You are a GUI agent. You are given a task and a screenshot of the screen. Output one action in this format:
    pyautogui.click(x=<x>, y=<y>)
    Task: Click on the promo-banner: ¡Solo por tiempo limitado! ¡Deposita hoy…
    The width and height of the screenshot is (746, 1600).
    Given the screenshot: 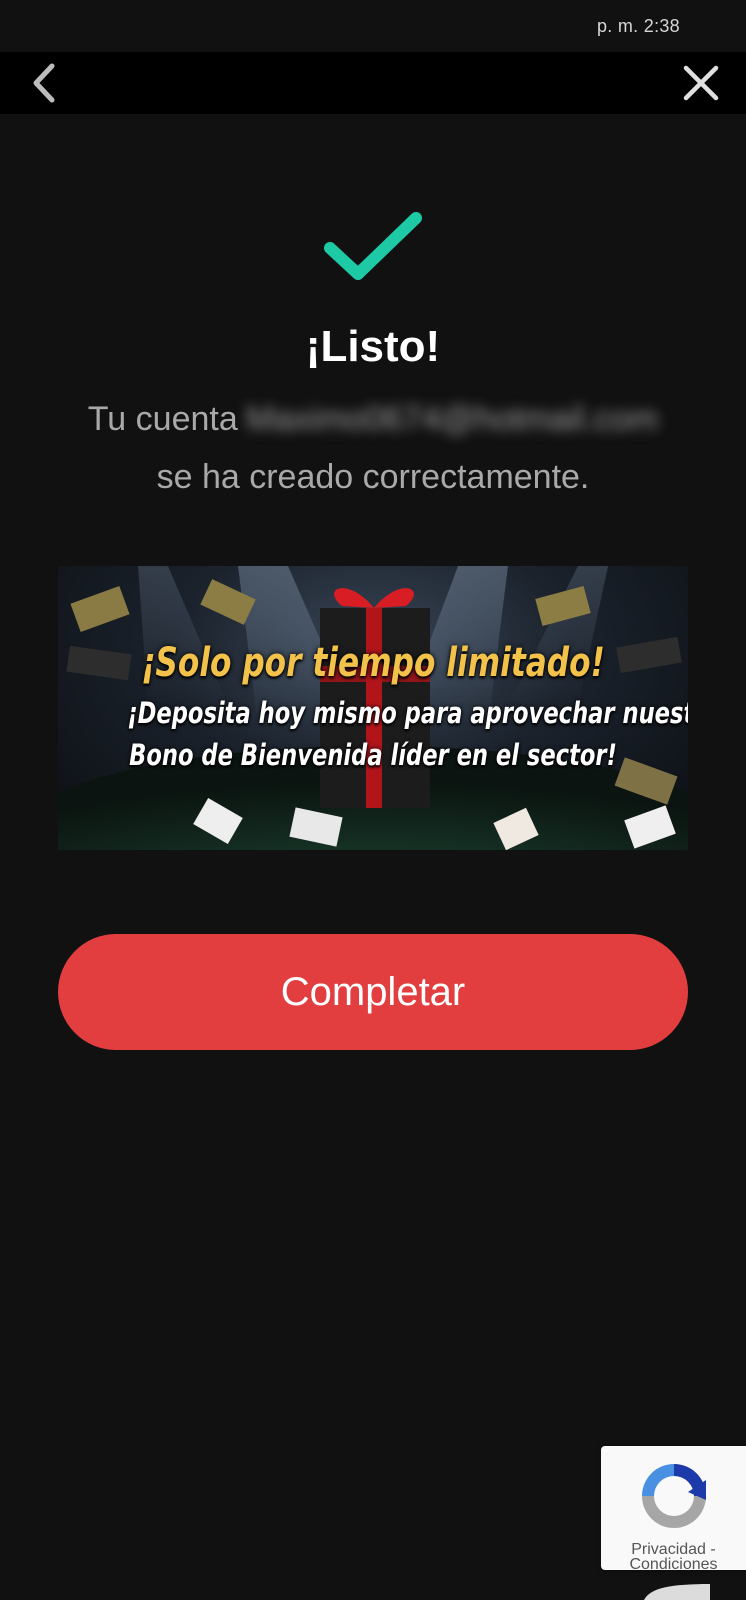 What is the action you would take?
    pyautogui.click(x=373, y=708)
    